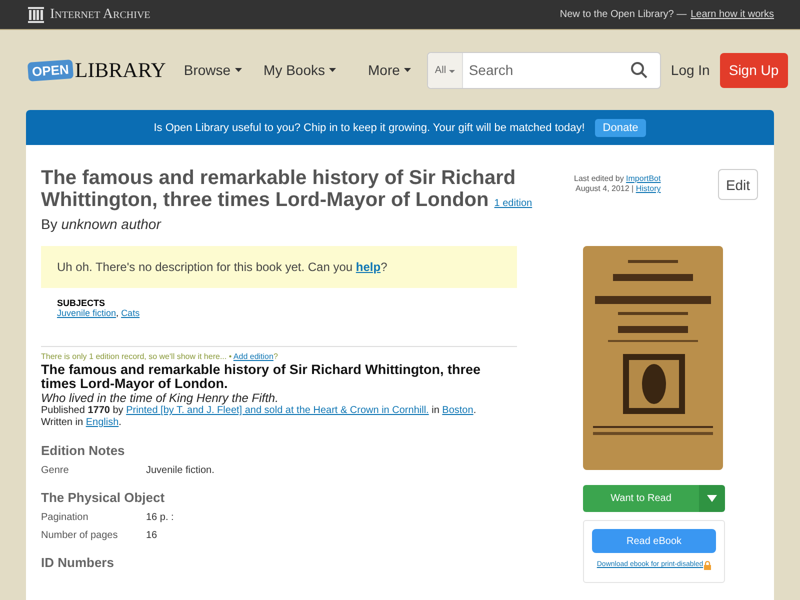  I want to click on nav-menu: Browse, so click(213, 70).